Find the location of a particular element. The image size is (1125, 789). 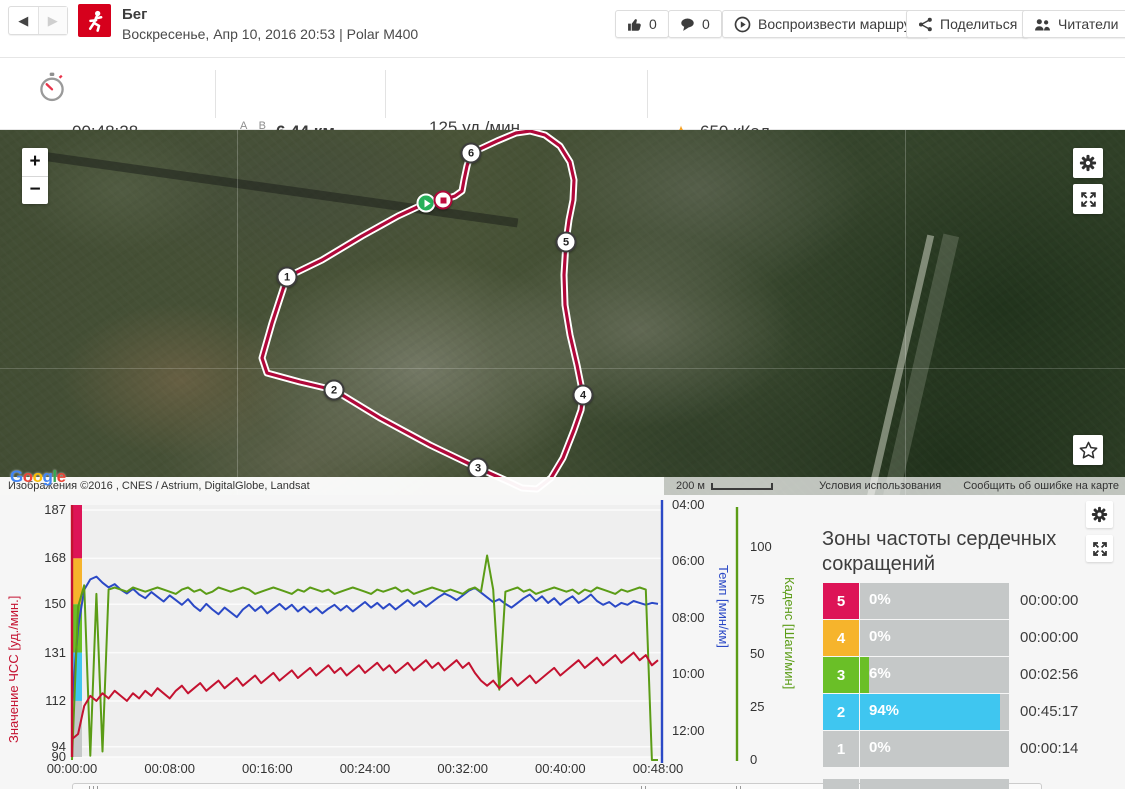

zone-bar-fill is located at coordinates (864, 675).